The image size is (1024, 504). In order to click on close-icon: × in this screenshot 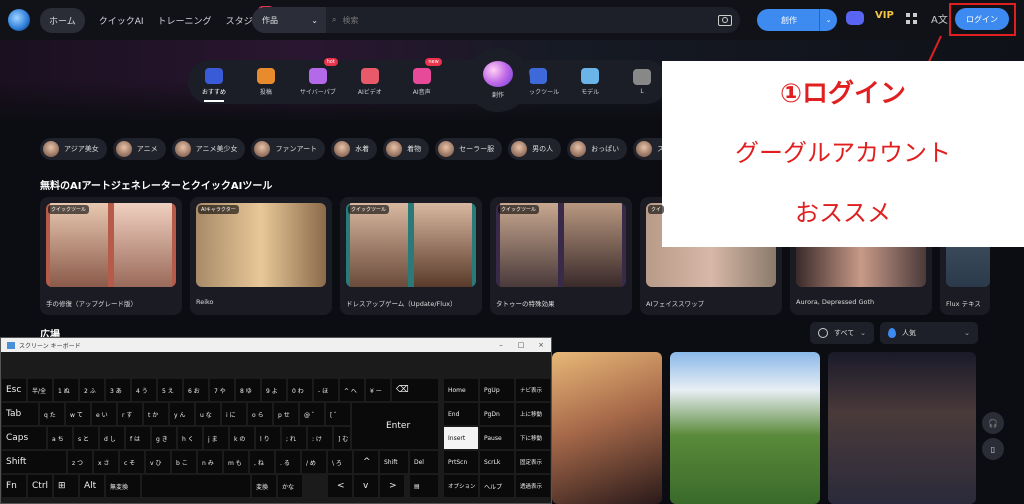, I will do `click(541, 345)`.